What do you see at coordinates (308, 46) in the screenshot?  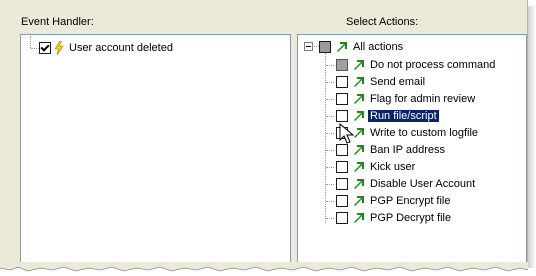 I see `collapse-toggle-icon` at bounding box center [308, 46].